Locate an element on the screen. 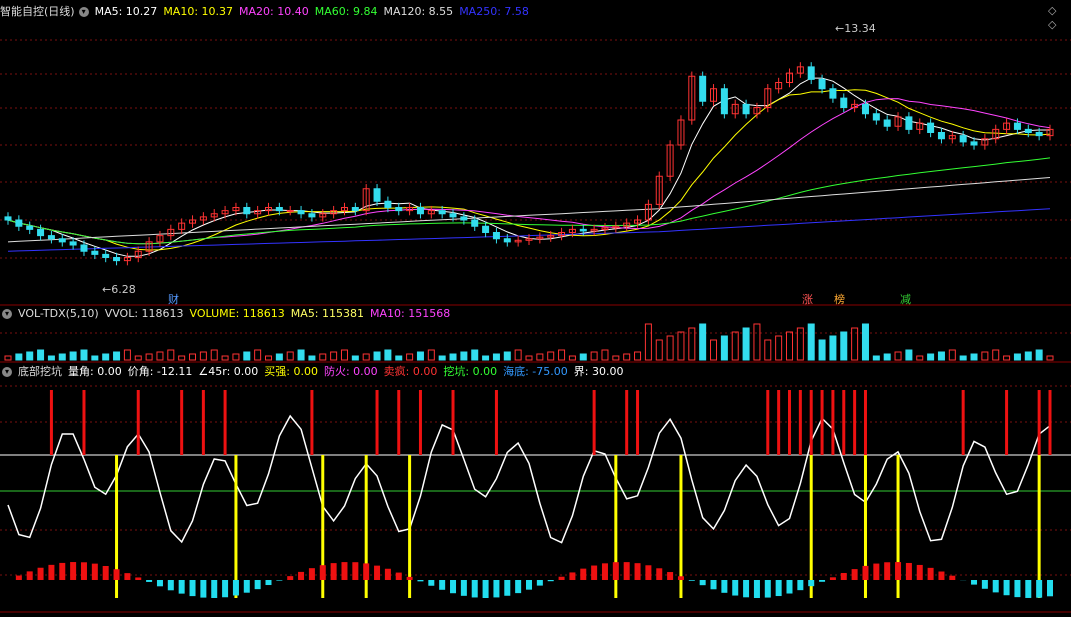 The height and width of the screenshot is (617, 1071). event-tag-reduce: 减 is located at coordinates (905, 299).